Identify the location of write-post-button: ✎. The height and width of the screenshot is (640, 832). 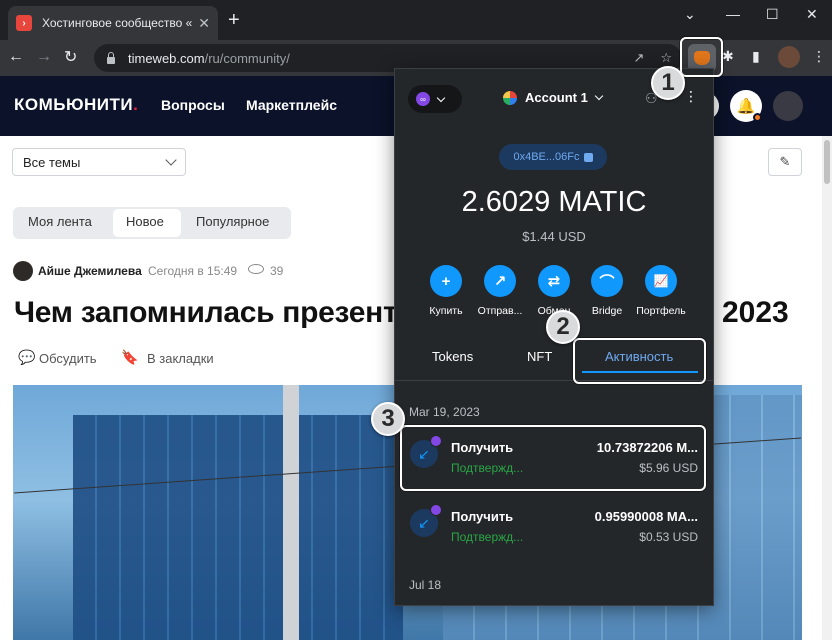
(785, 162).